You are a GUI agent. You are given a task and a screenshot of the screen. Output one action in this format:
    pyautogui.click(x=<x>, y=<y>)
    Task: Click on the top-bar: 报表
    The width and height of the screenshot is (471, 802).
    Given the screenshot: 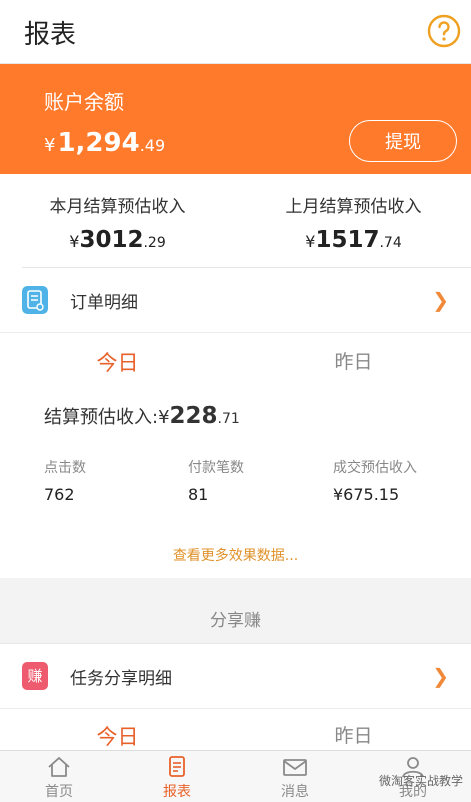 What is the action you would take?
    pyautogui.click(x=235, y=32)
    